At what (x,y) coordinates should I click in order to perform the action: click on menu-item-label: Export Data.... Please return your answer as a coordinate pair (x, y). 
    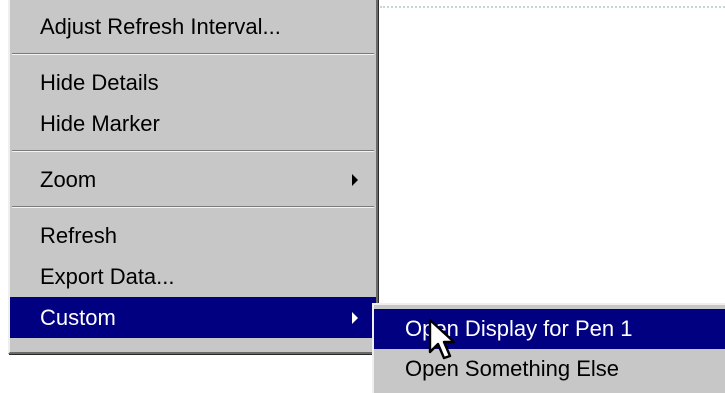
    Looking at the image, I should click on (107, 276).